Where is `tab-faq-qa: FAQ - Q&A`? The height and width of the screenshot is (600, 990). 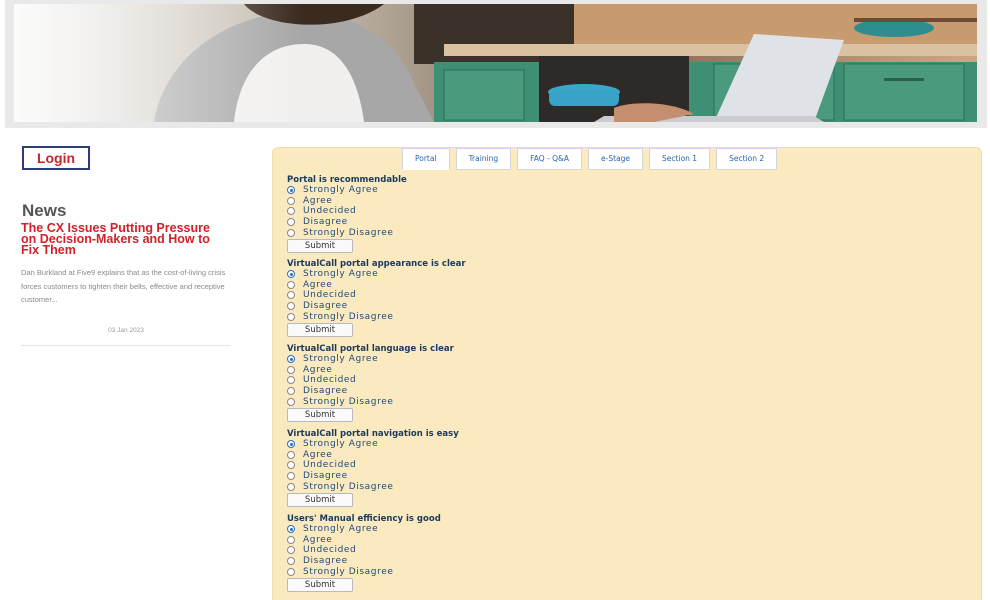
tab-faq-qa: FAQ - Q&A is located at coordinates (550, 159).